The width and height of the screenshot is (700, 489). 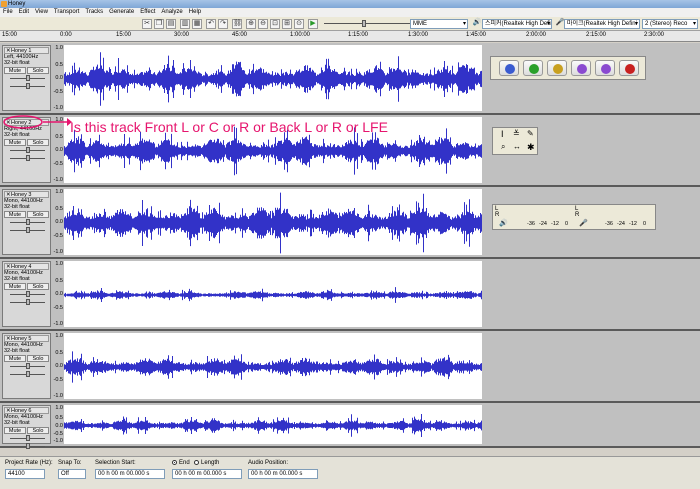 What do you see at coordinates (72, 474) in the screenshot?
I see `snap-to-select: Off` at bounding box center [72, 474].